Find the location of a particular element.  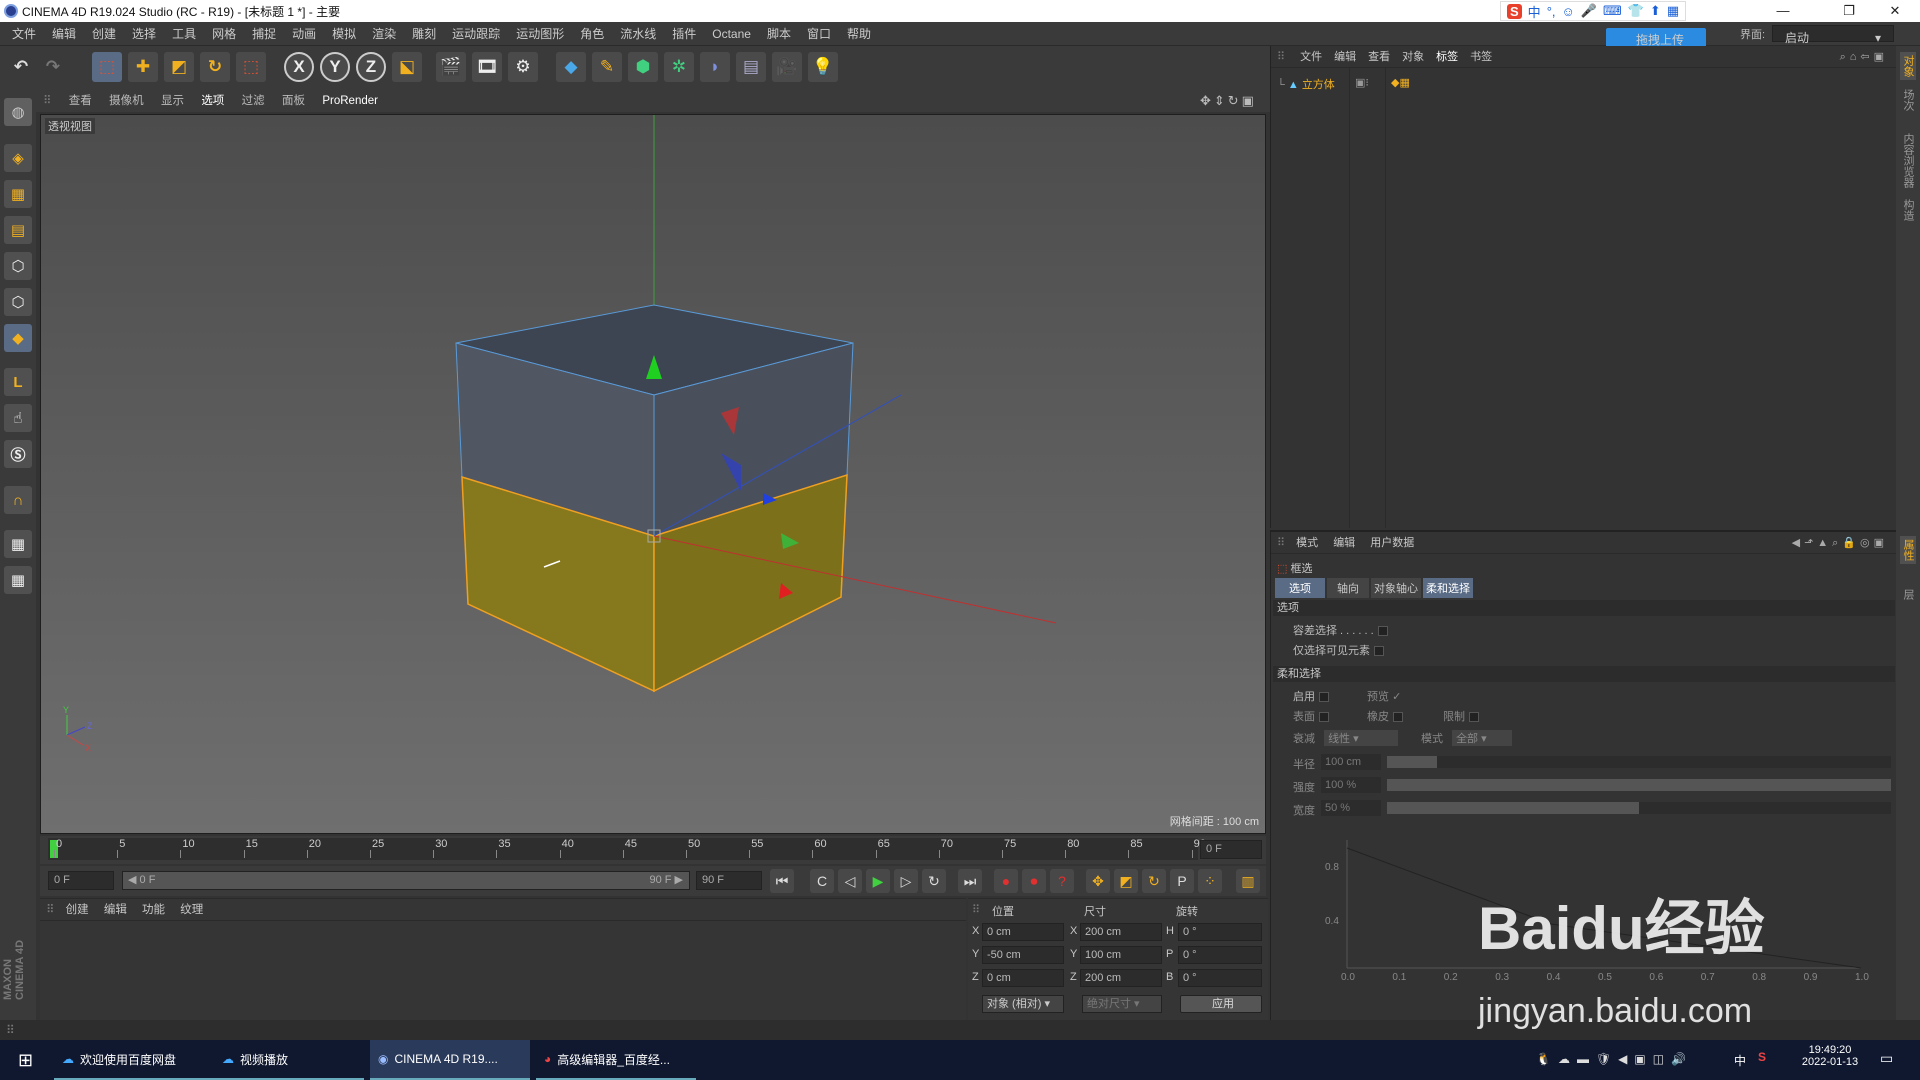

menu-item: 文件 is located at coordinates (24, 34).